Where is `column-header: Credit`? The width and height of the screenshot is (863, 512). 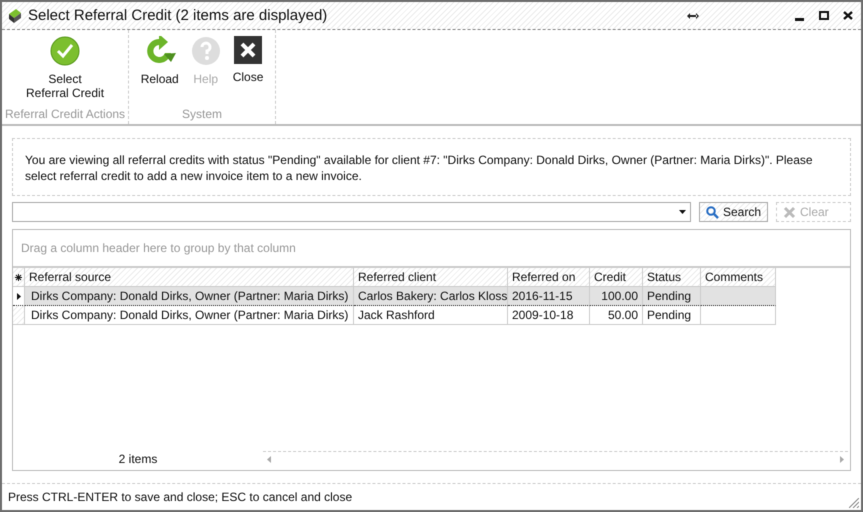 column-header: Credit is located at coordinates (616, 277).